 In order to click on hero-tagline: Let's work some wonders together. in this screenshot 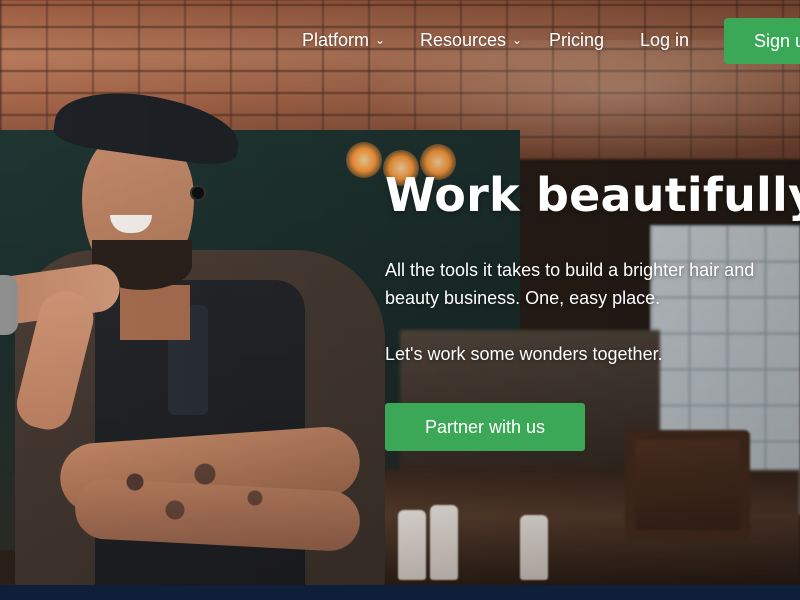, I will do `click(524, 354)`.